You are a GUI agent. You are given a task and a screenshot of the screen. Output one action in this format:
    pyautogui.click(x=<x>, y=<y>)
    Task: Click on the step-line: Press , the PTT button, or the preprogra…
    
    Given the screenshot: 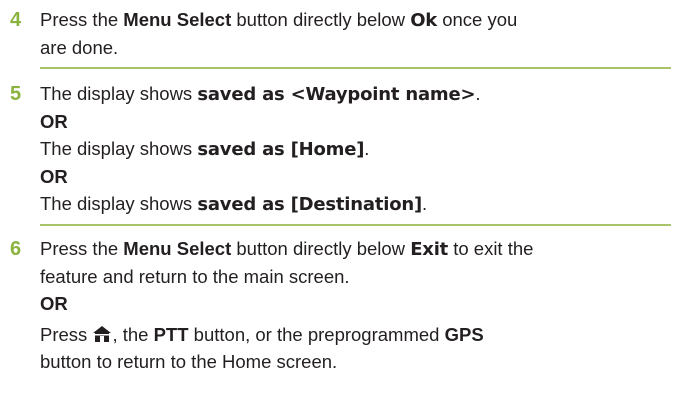 What is the action you would take?
    pyautogui.click(x=355, y=334)
    